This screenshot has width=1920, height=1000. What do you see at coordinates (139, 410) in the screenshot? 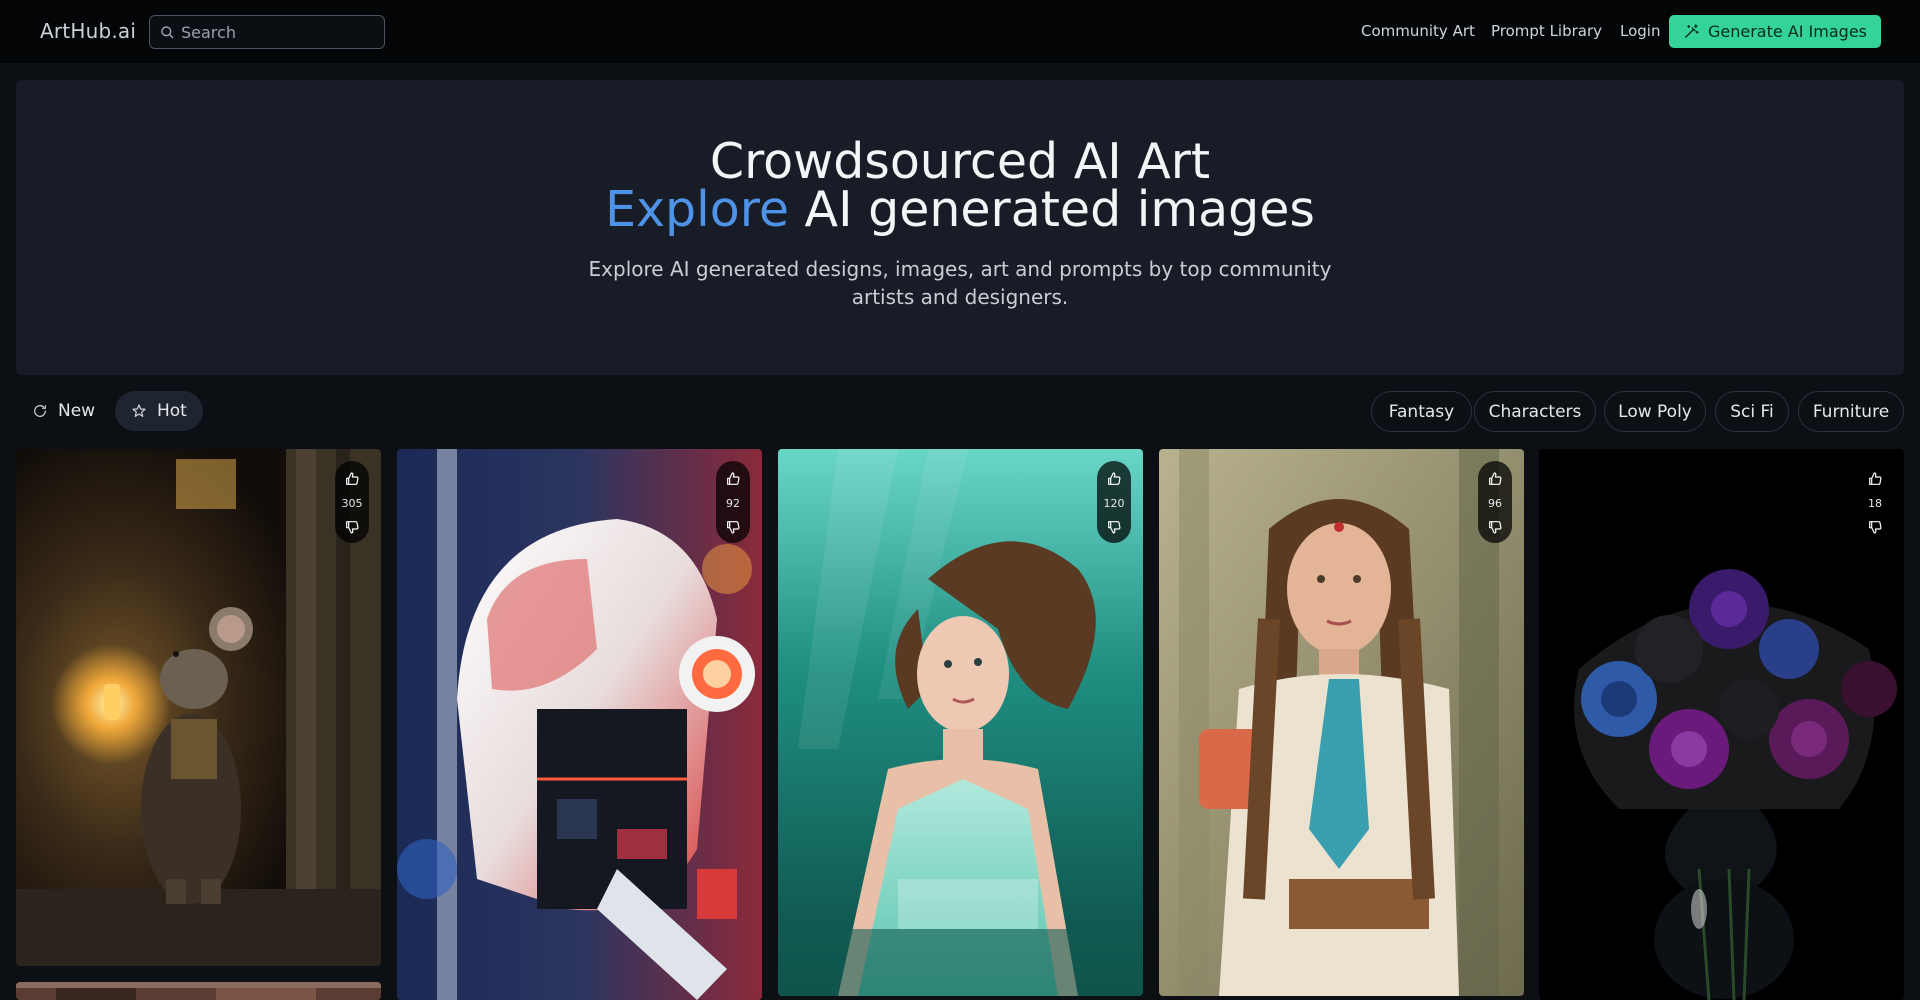
I see `star-icon` at bounding box center [139, 410].